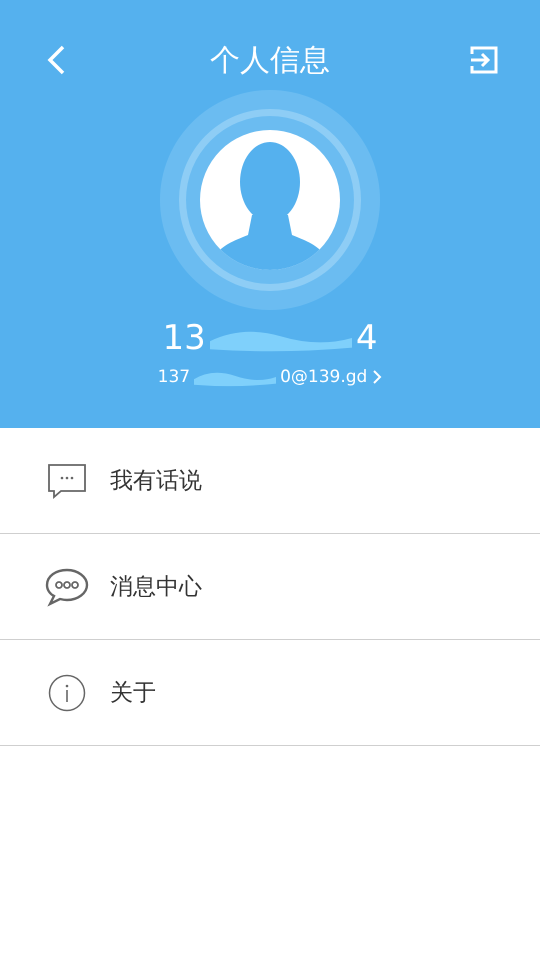 The image size is (540, 960). I want to click on menu-item: 关于, so click(270, 693).